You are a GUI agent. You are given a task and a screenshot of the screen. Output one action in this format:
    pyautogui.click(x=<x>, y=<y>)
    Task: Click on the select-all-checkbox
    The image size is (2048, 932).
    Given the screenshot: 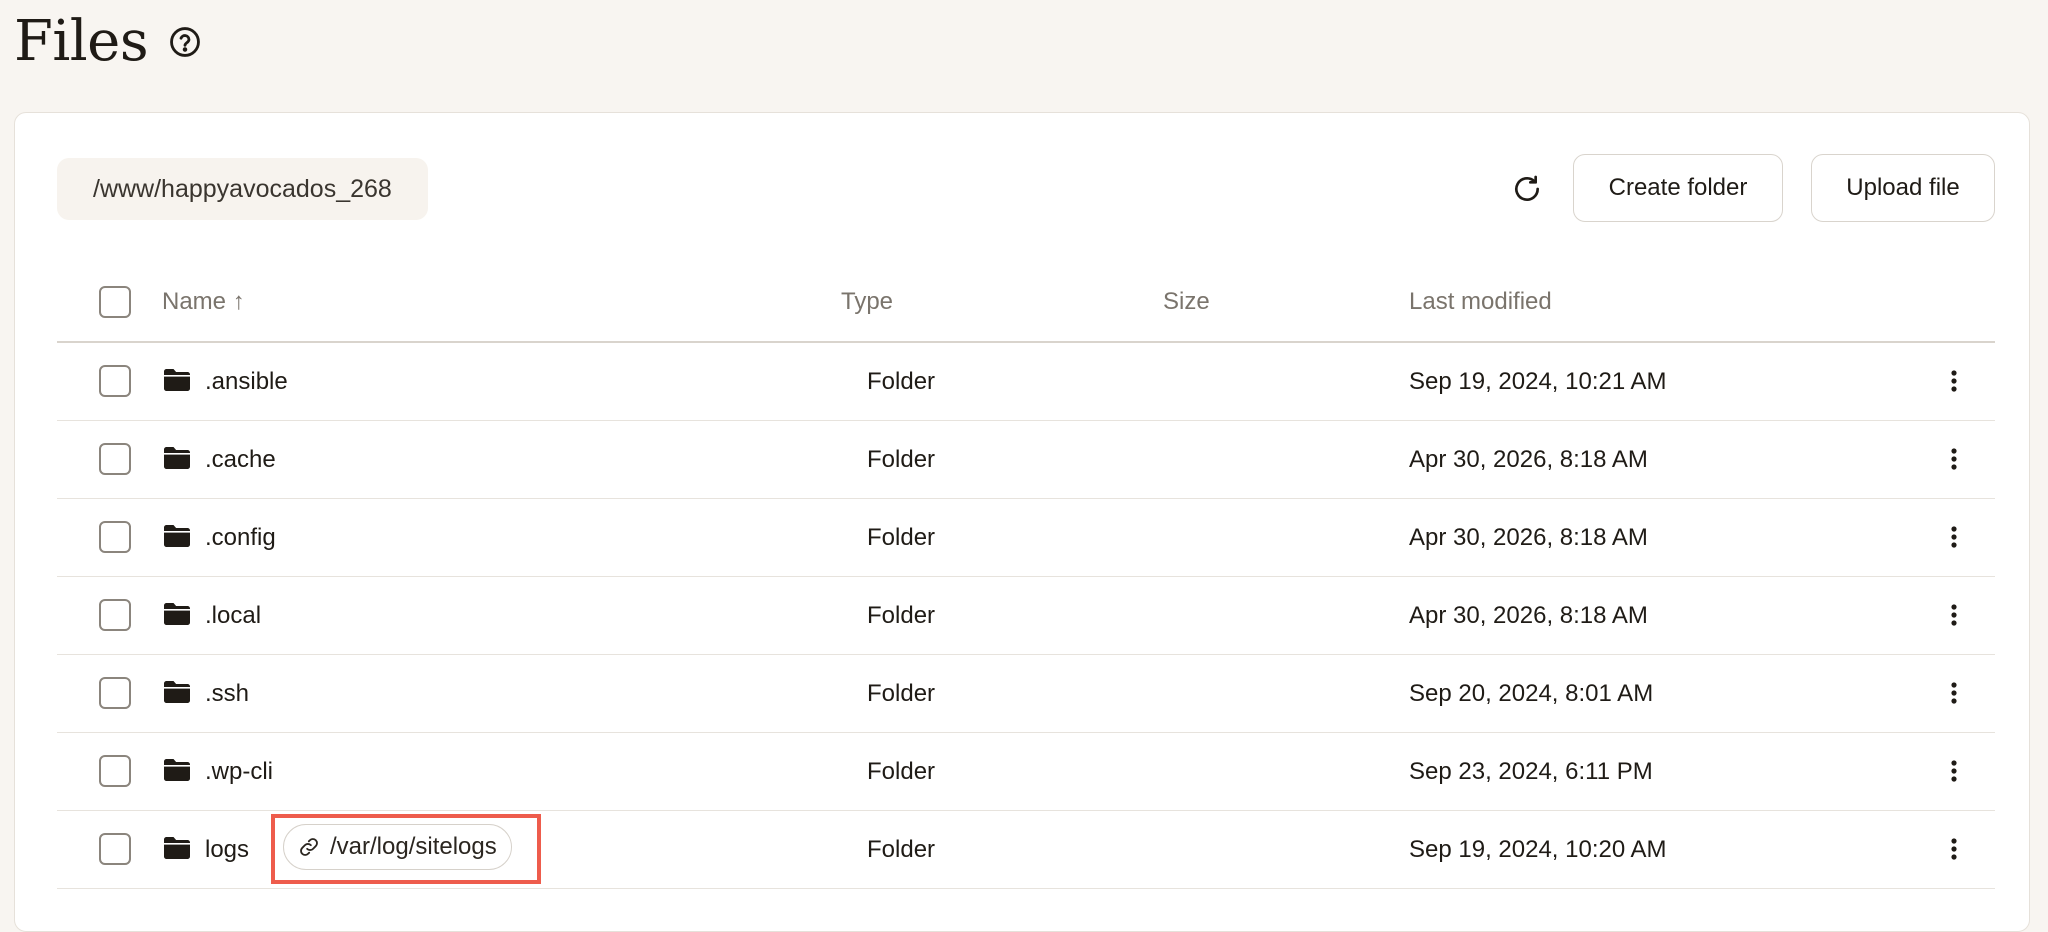 What is the action you would take?
    pyautogui.click(x=115, y=302)
    